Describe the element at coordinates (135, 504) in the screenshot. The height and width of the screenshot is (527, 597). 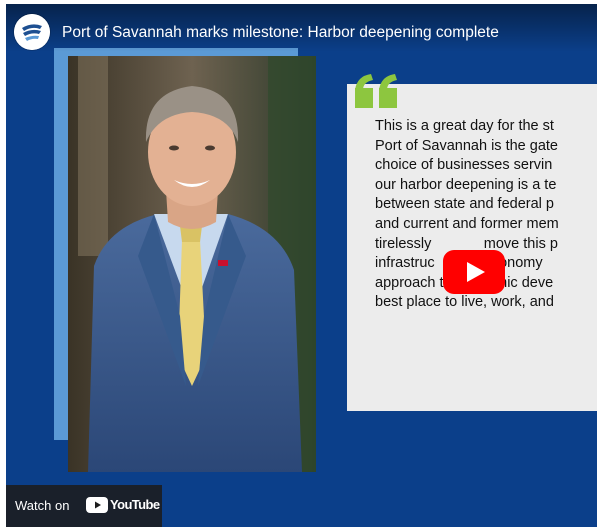
I see `youtube-wordmark: YouTube` at that location.